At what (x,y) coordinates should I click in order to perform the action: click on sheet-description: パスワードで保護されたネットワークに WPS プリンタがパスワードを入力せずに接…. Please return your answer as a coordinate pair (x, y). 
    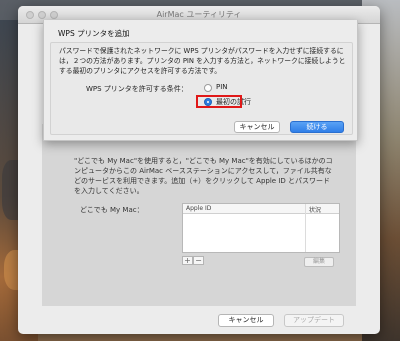
    Looking at the image, I should click on (202, 61).